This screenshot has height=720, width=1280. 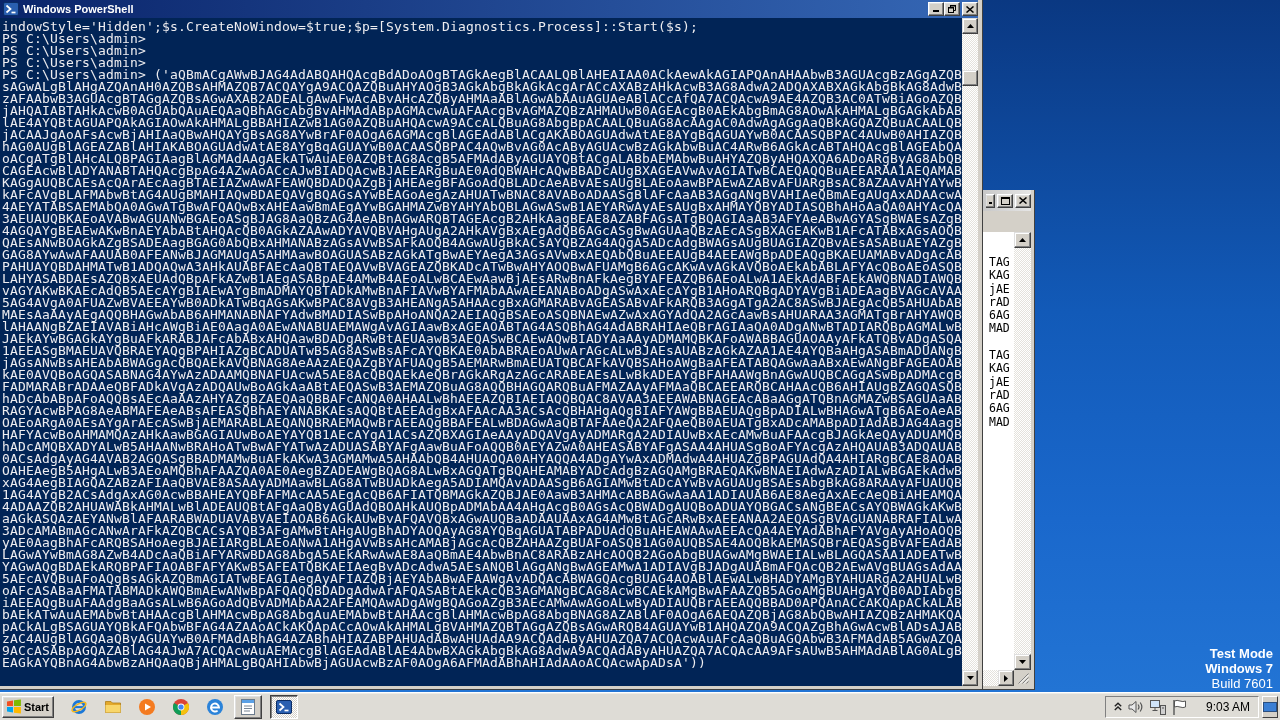 I want to click on maximize-icon, so click(x=1005, y=200).